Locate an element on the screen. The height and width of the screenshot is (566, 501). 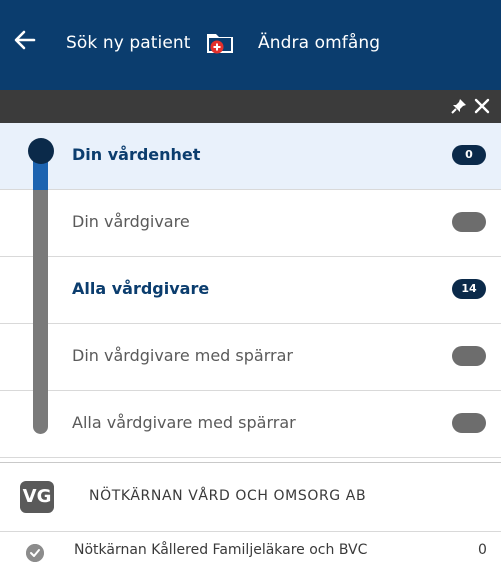
level-din-vardgivare-med-sparrar: Din vårdgivare med spärrar is located at coordinates (250, 357).